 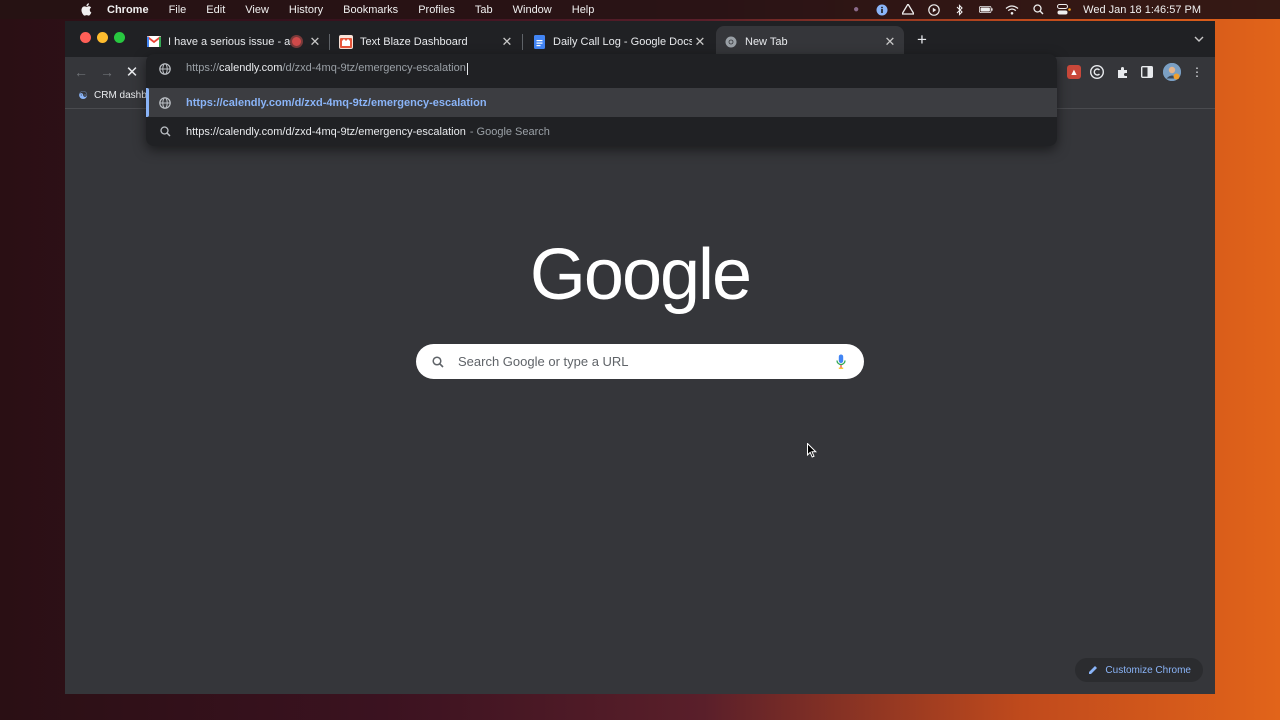 What do you see at coordinates (1172, 72) in the screenshot?
I see `profile-avatar` at bounding box center [1172, 72].